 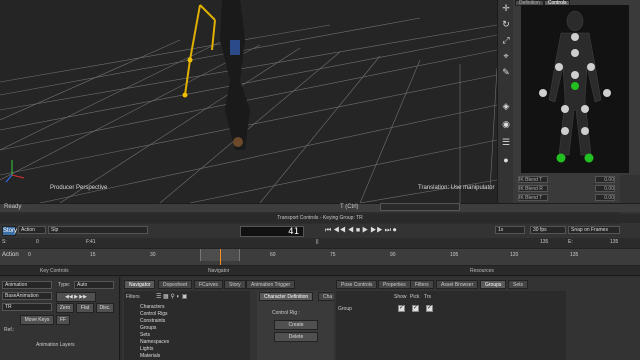 I want to click on playhead-line, so click(x=220, y=257).